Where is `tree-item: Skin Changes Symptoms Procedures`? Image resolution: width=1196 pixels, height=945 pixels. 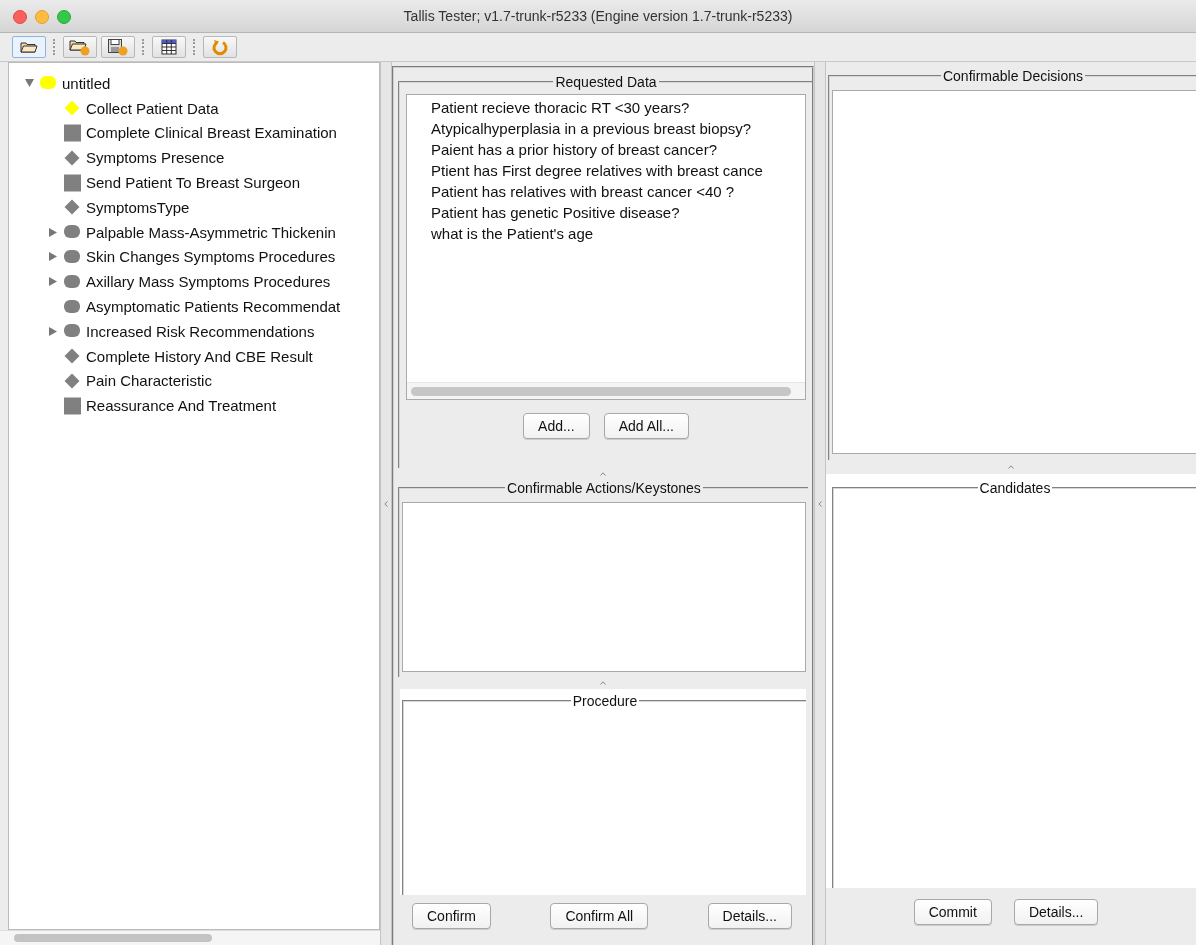 tree-item: Skin Changes Symptoms Procedures is located at coordinates (194, 257).